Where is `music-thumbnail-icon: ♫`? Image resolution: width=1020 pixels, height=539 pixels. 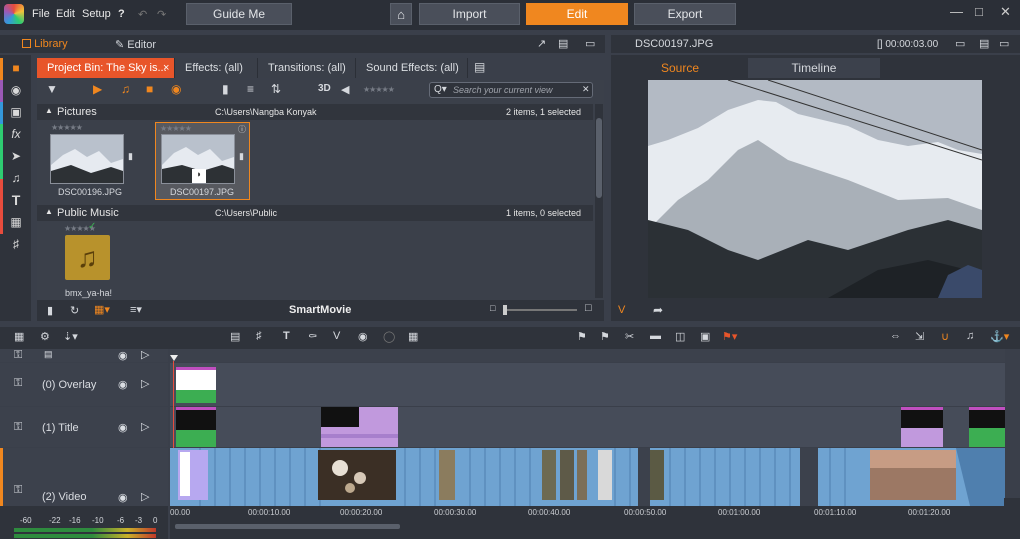
music-thumbnail-icon: ♫ is located at coordinates (87, 257).